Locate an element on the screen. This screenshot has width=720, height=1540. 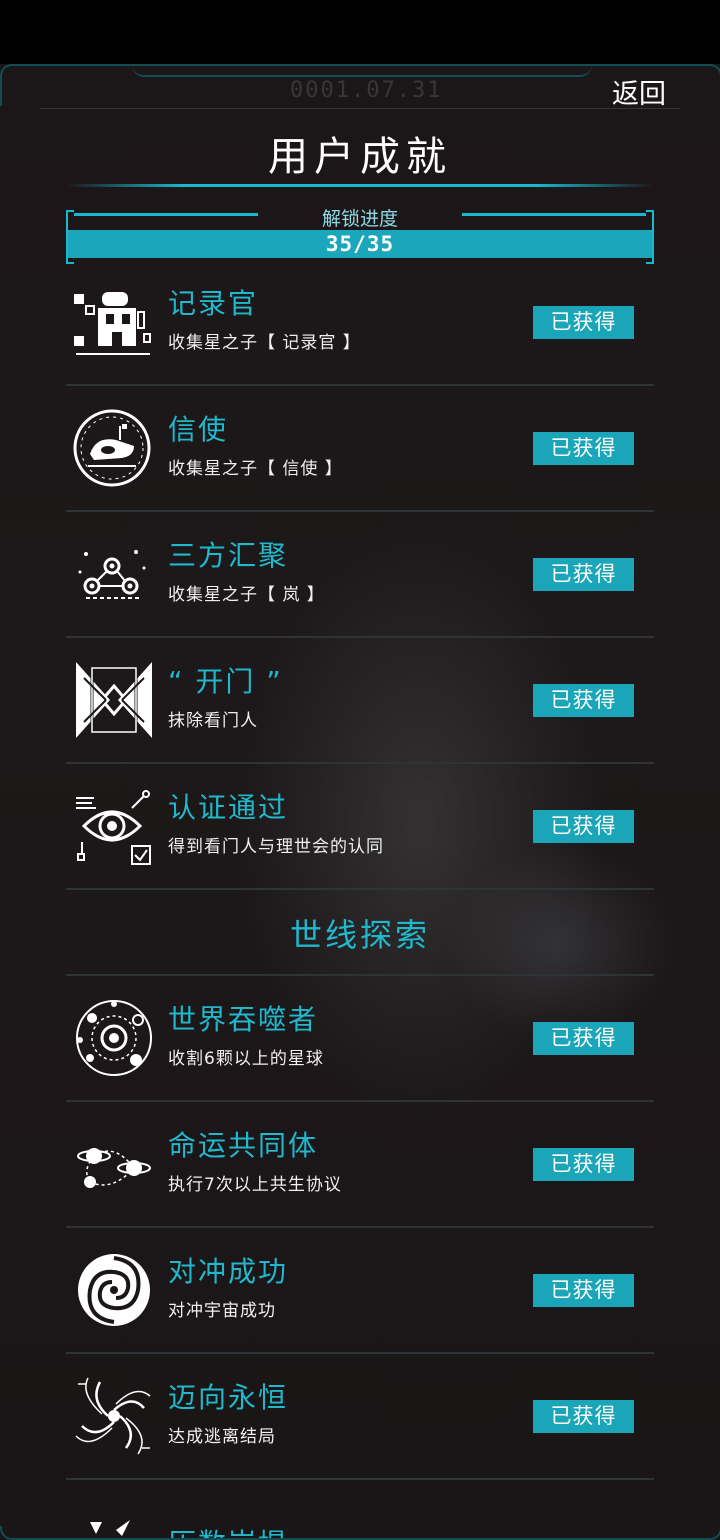
achievement-desc: 执行7次以上共生协议 is located at coordinates (255, 1185).